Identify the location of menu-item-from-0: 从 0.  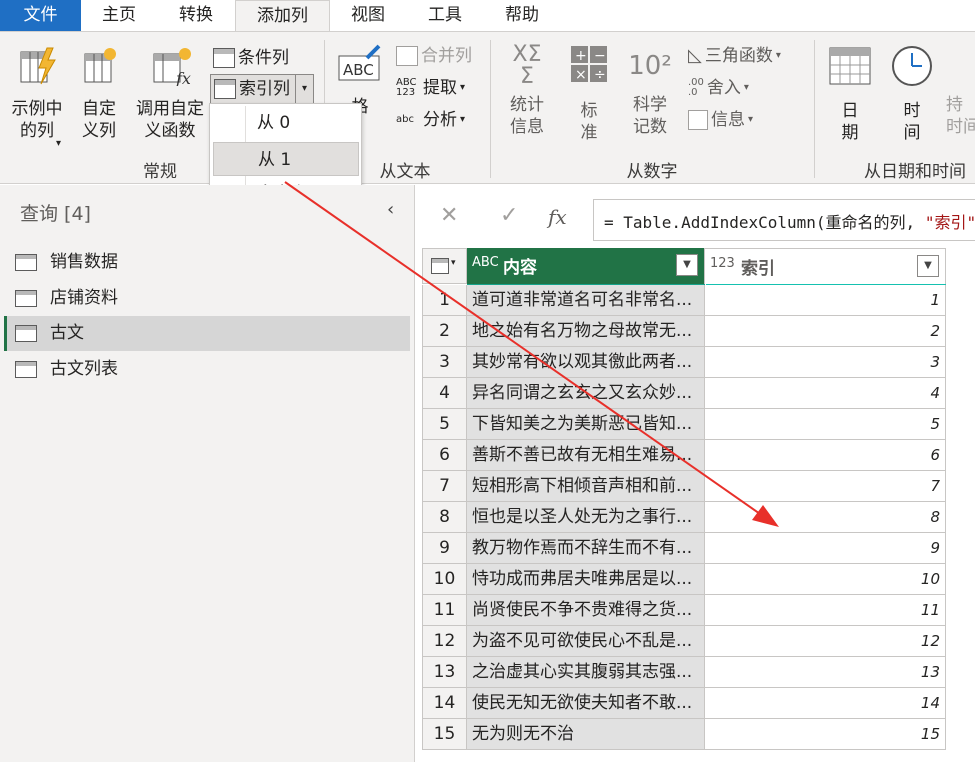
(286, 123).